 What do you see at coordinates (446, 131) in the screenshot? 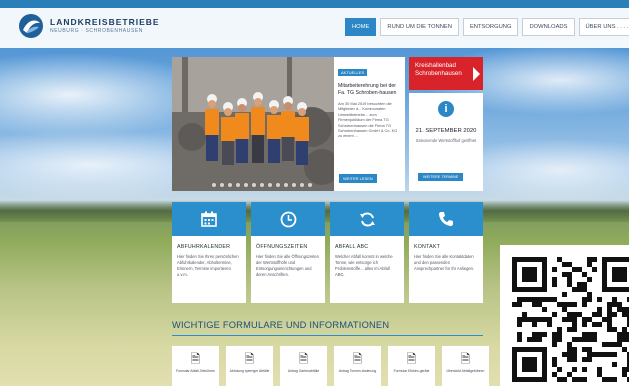
I see `event-date: 21. SEPTEMBER 2020` at bounding box center [446, 131].